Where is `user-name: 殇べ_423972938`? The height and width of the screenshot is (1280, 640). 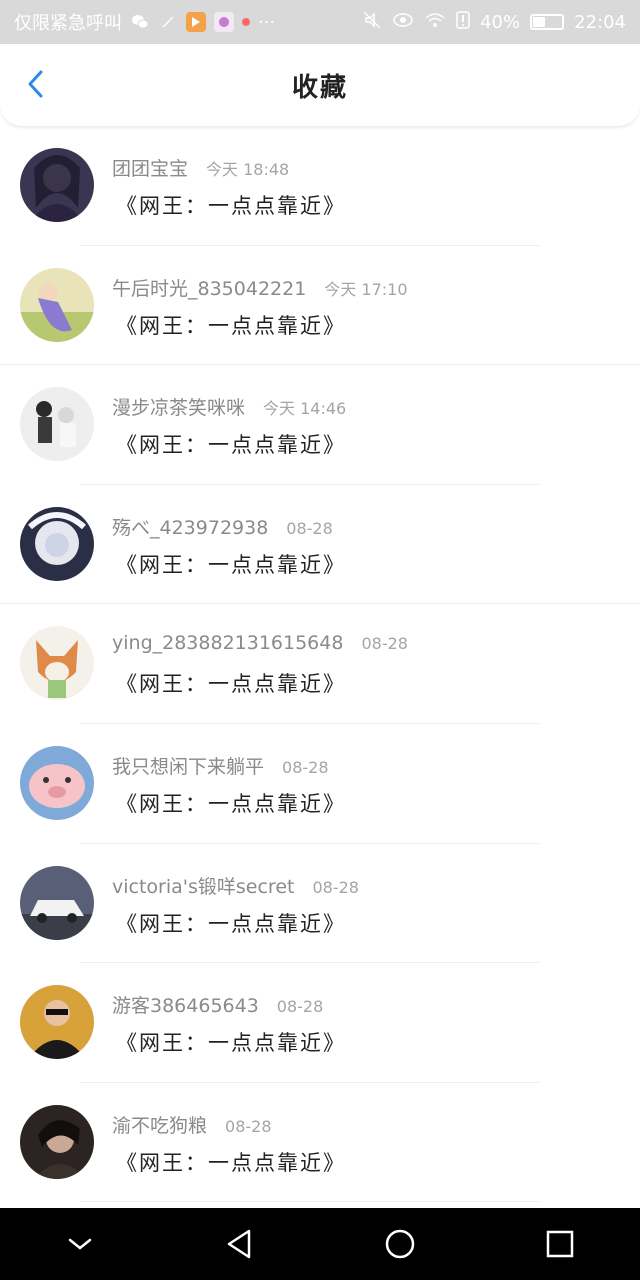
user-name: 殇べ_423972938 is located at coordinates (190, 526).